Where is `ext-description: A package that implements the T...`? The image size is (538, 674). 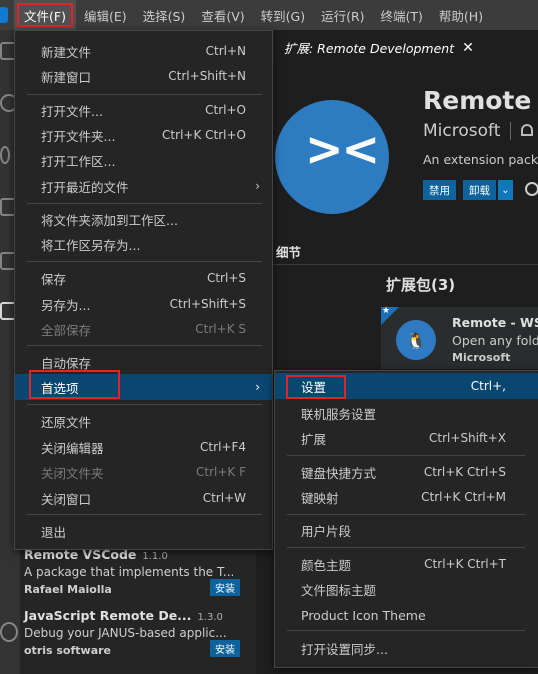
ext-description: A package that implements the T... is located at coordinates (129, 572).